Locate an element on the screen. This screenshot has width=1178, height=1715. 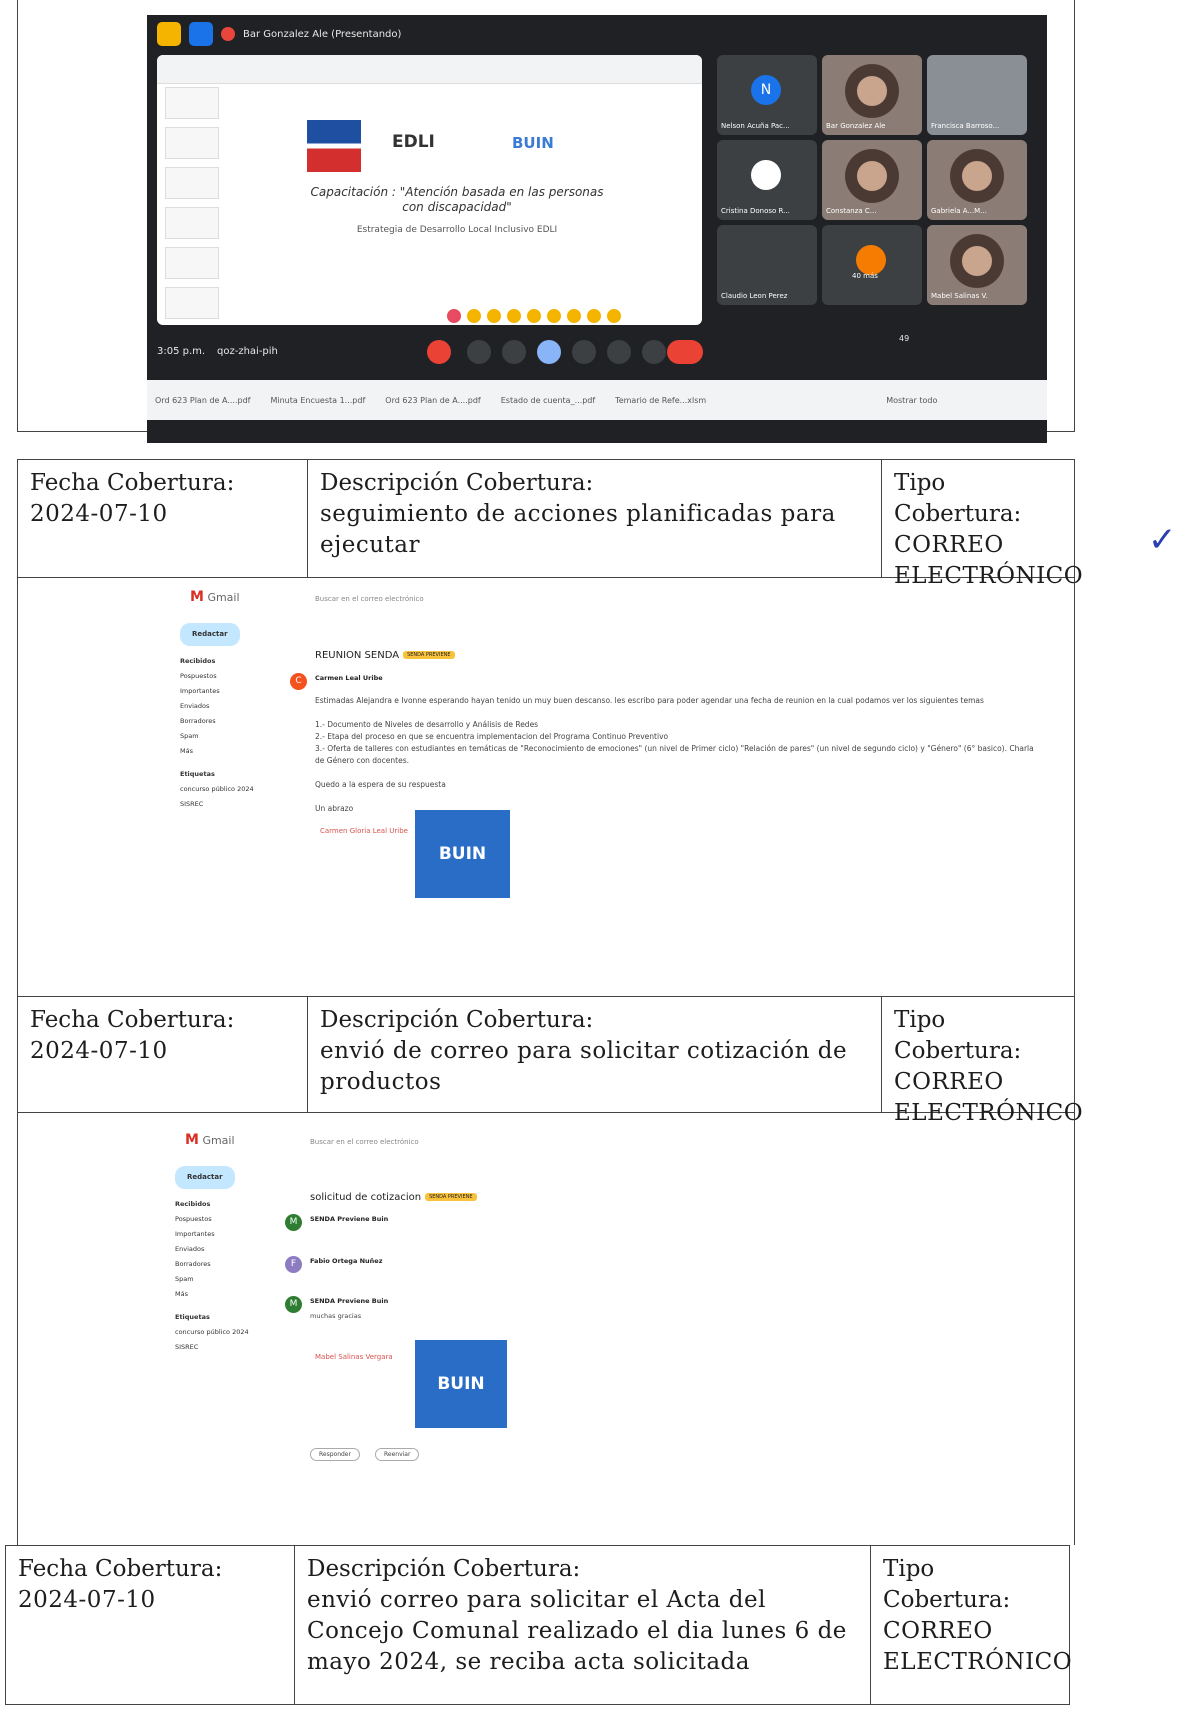
sender-name: SENDA Previene Buin is located at coordinates (349, 1301).